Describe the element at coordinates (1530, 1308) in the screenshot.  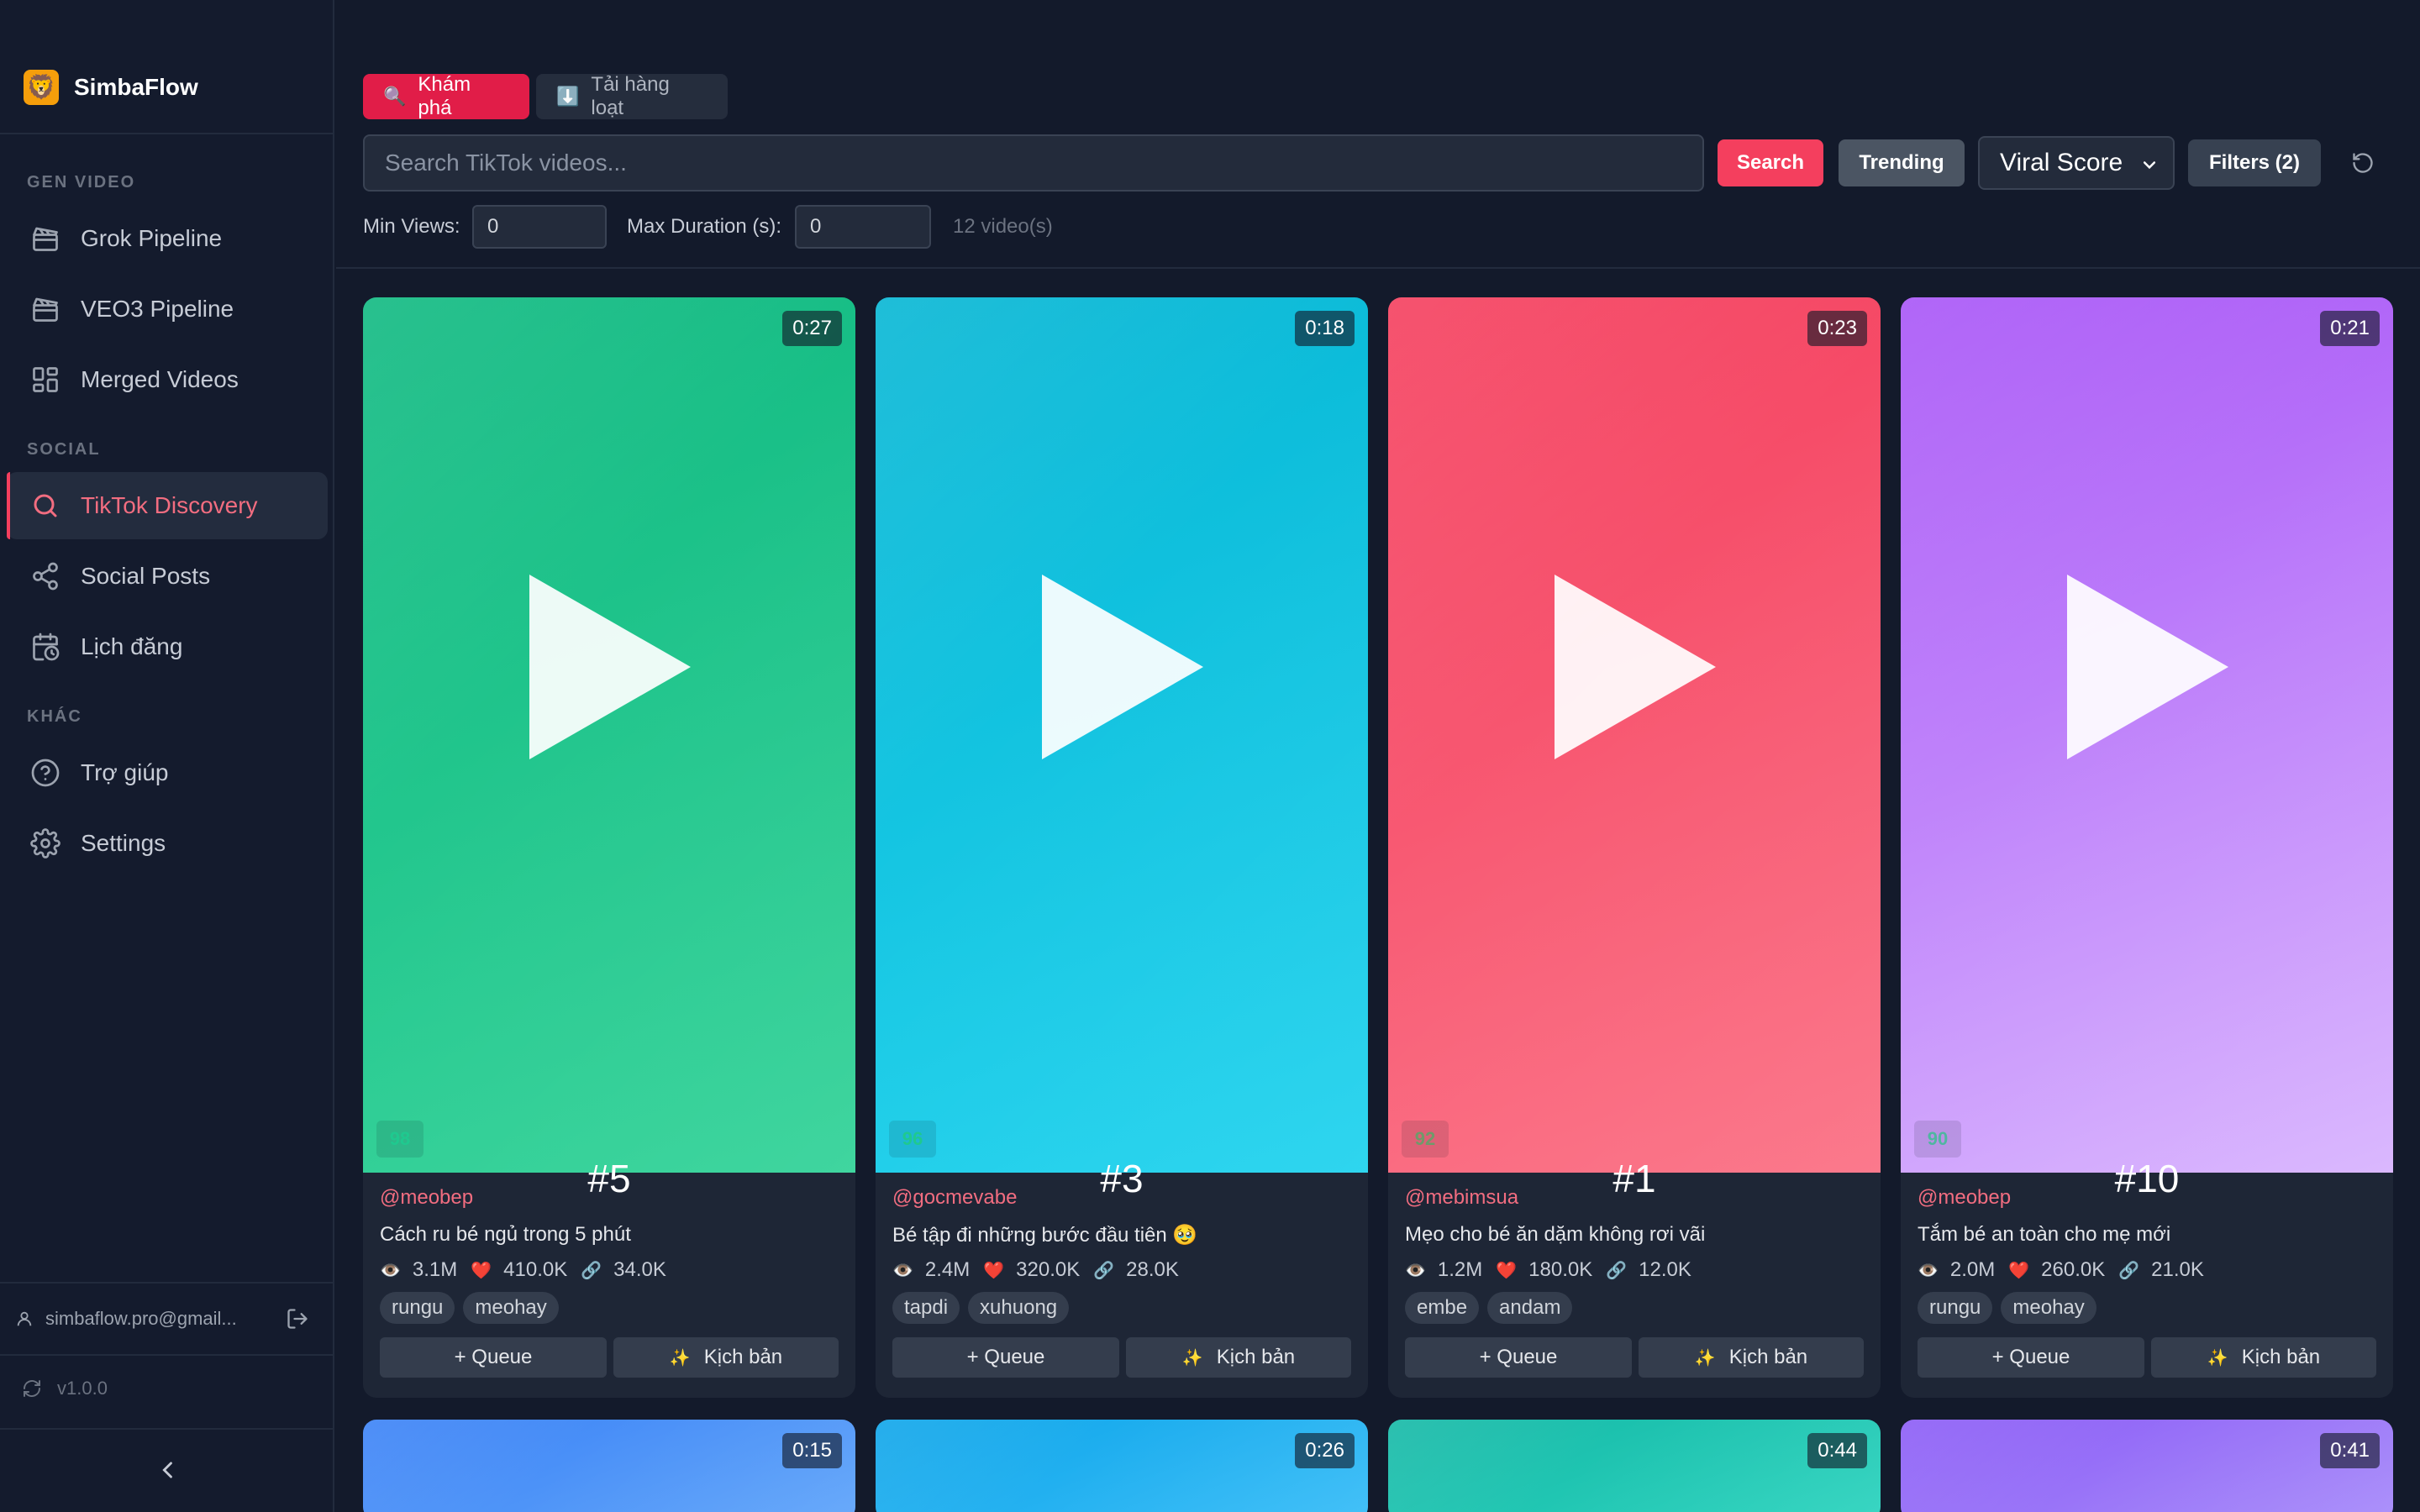
I see `hashtag-chip: andam` at that location.